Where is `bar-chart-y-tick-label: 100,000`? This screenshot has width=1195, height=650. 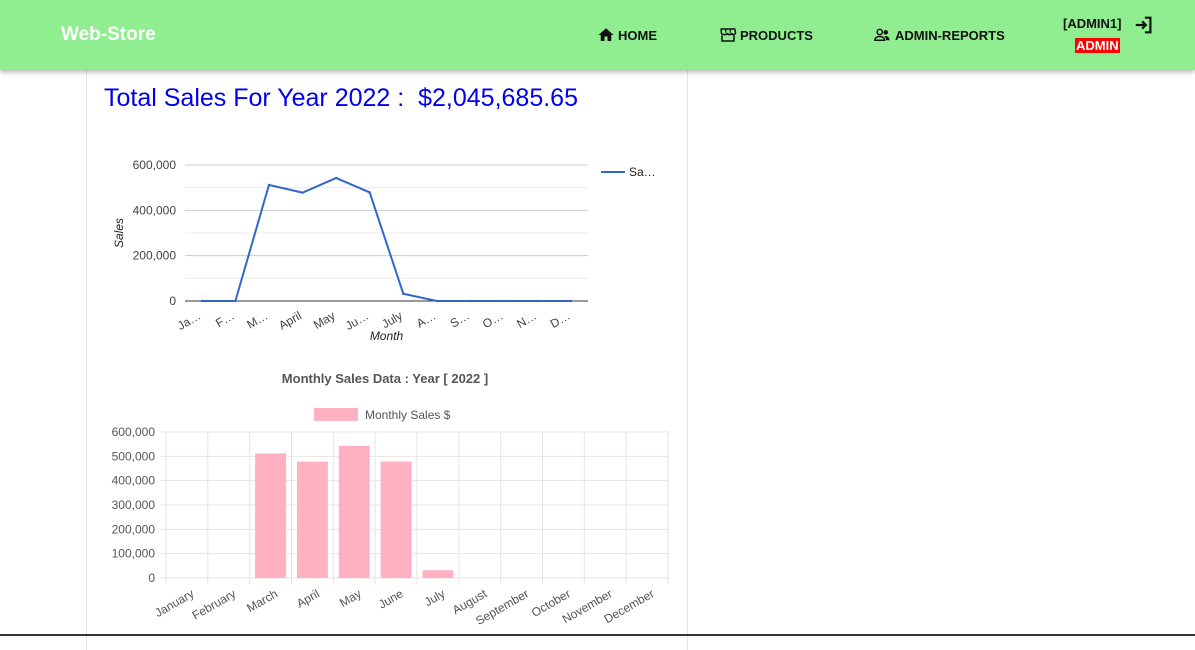
bar-chart-y-tick-label: 100,000 is located at coordinates (134, 554).